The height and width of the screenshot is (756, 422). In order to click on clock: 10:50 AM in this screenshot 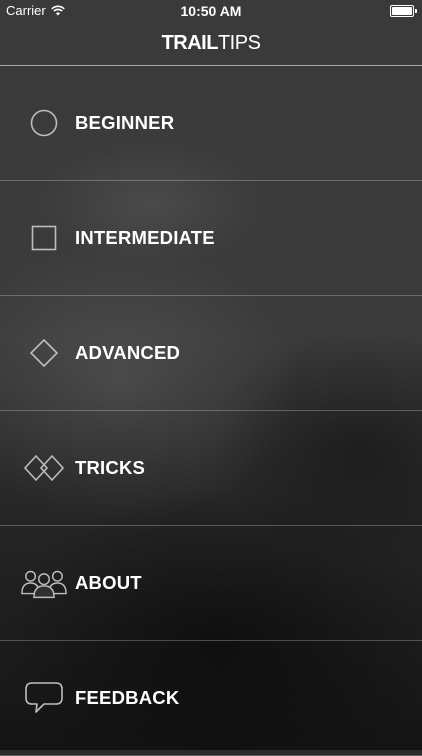, I will do `click(211, 11)`.